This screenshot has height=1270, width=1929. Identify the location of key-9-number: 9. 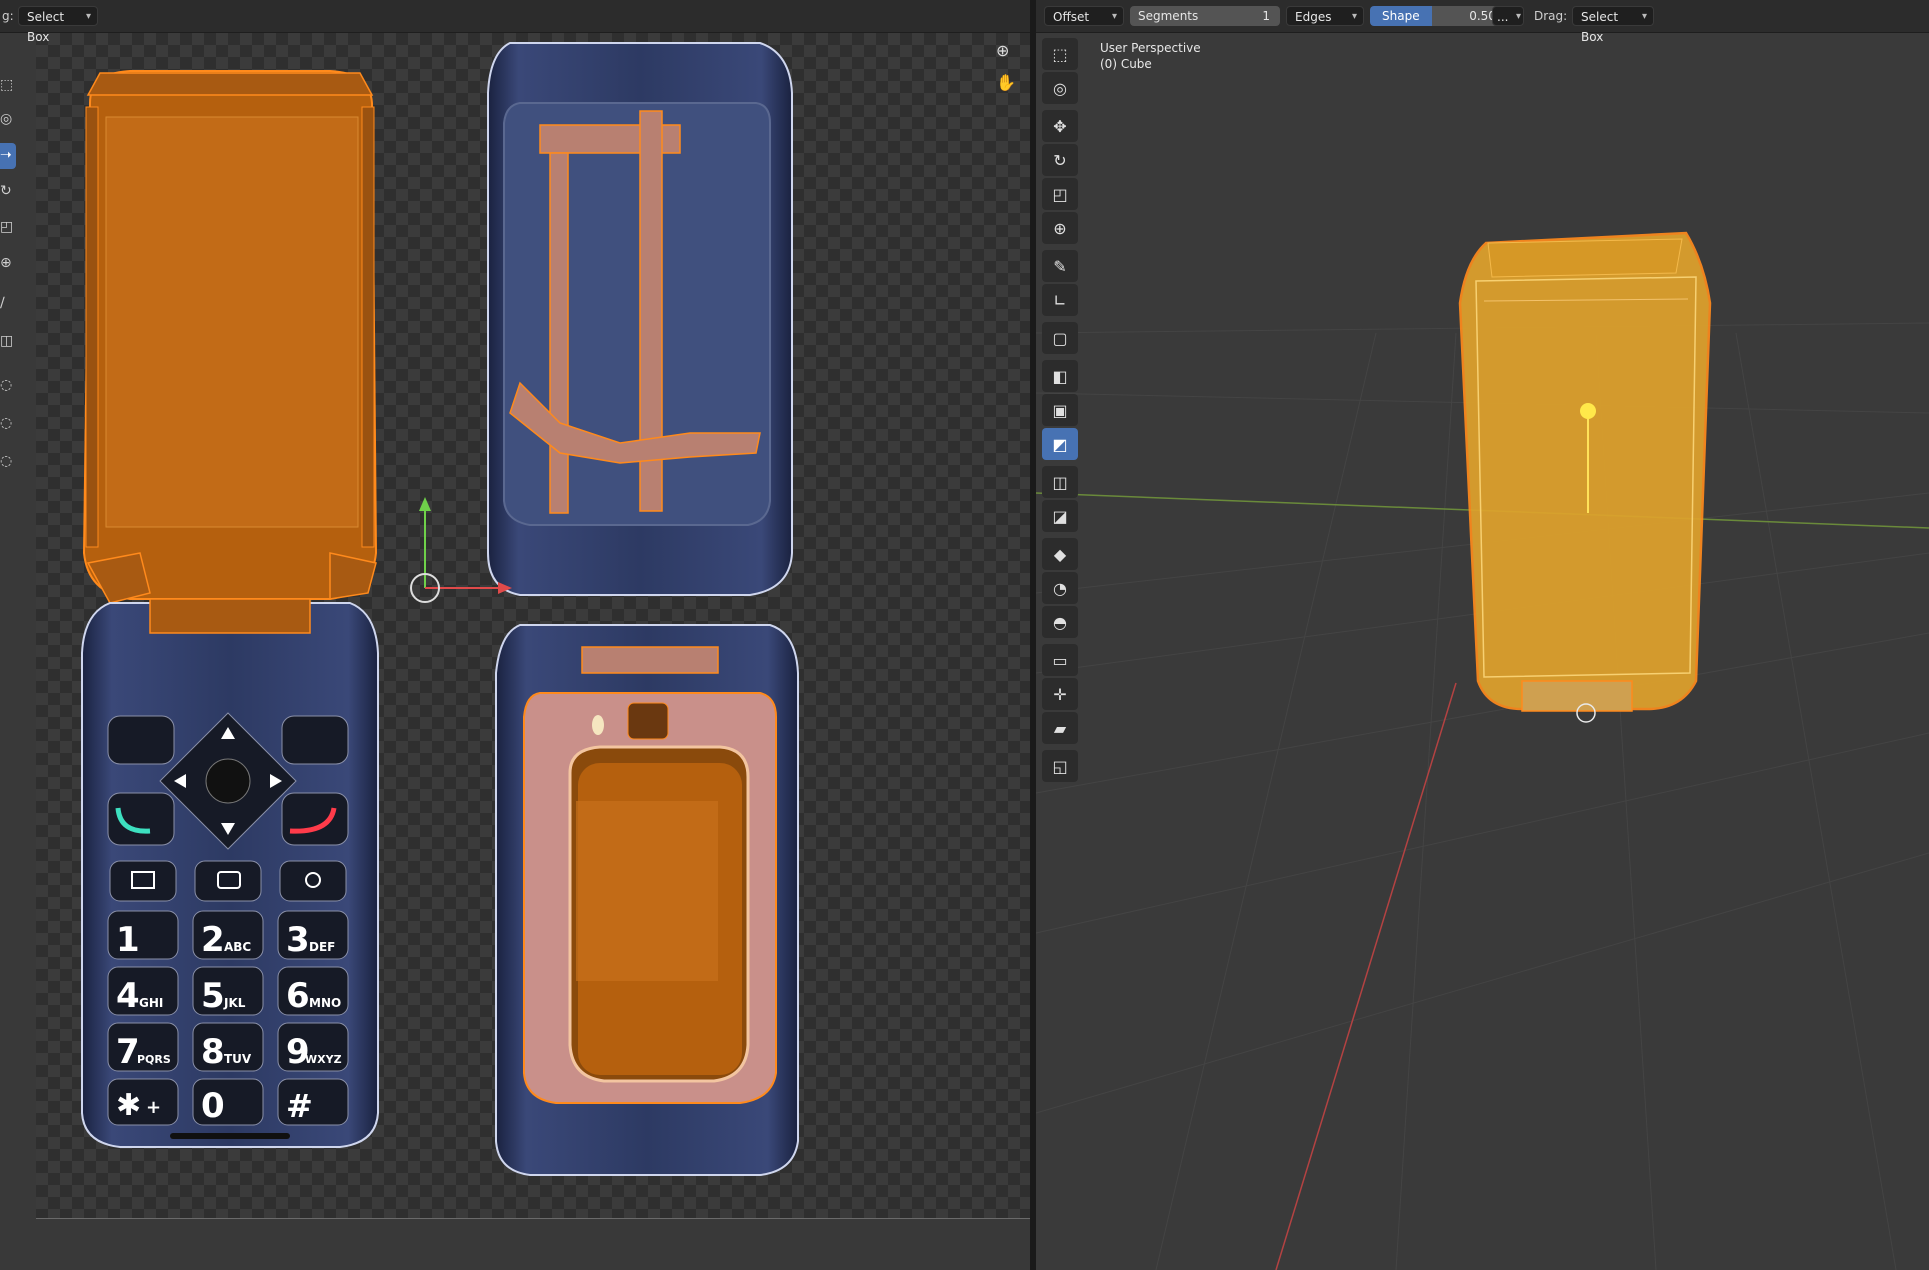
(298, 1052).